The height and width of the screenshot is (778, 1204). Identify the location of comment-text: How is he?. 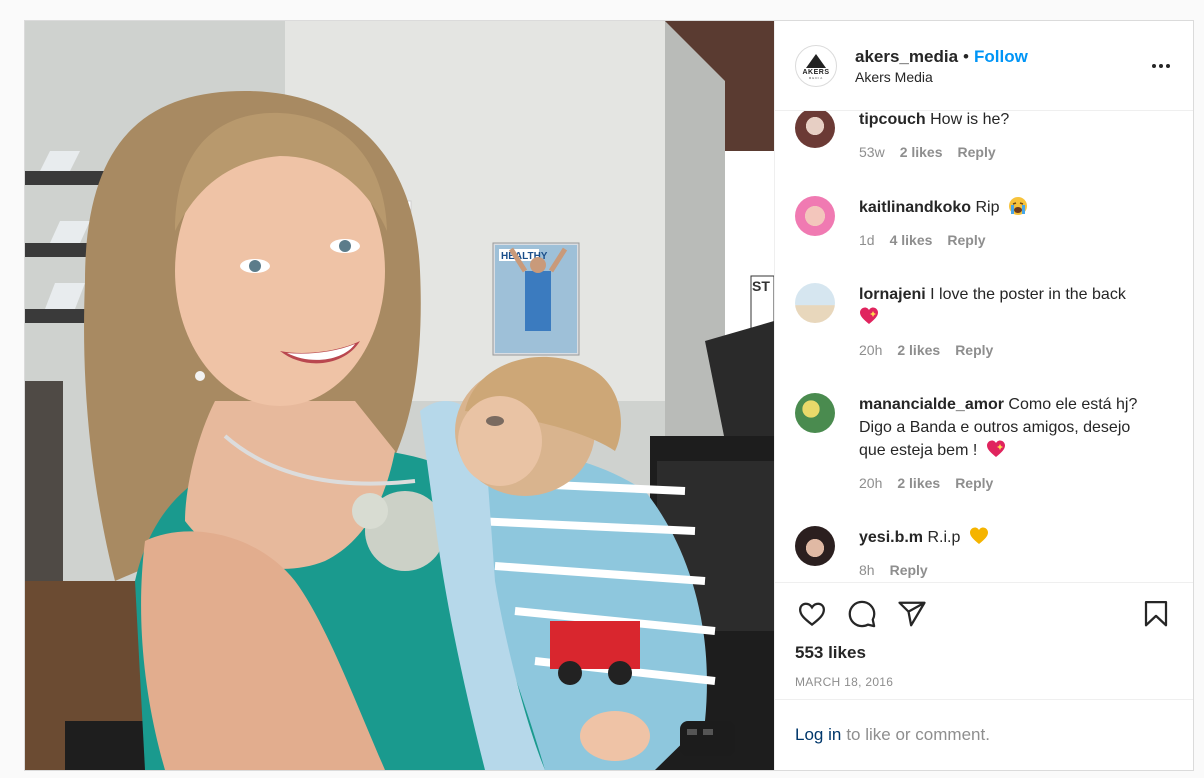
(970, 119).